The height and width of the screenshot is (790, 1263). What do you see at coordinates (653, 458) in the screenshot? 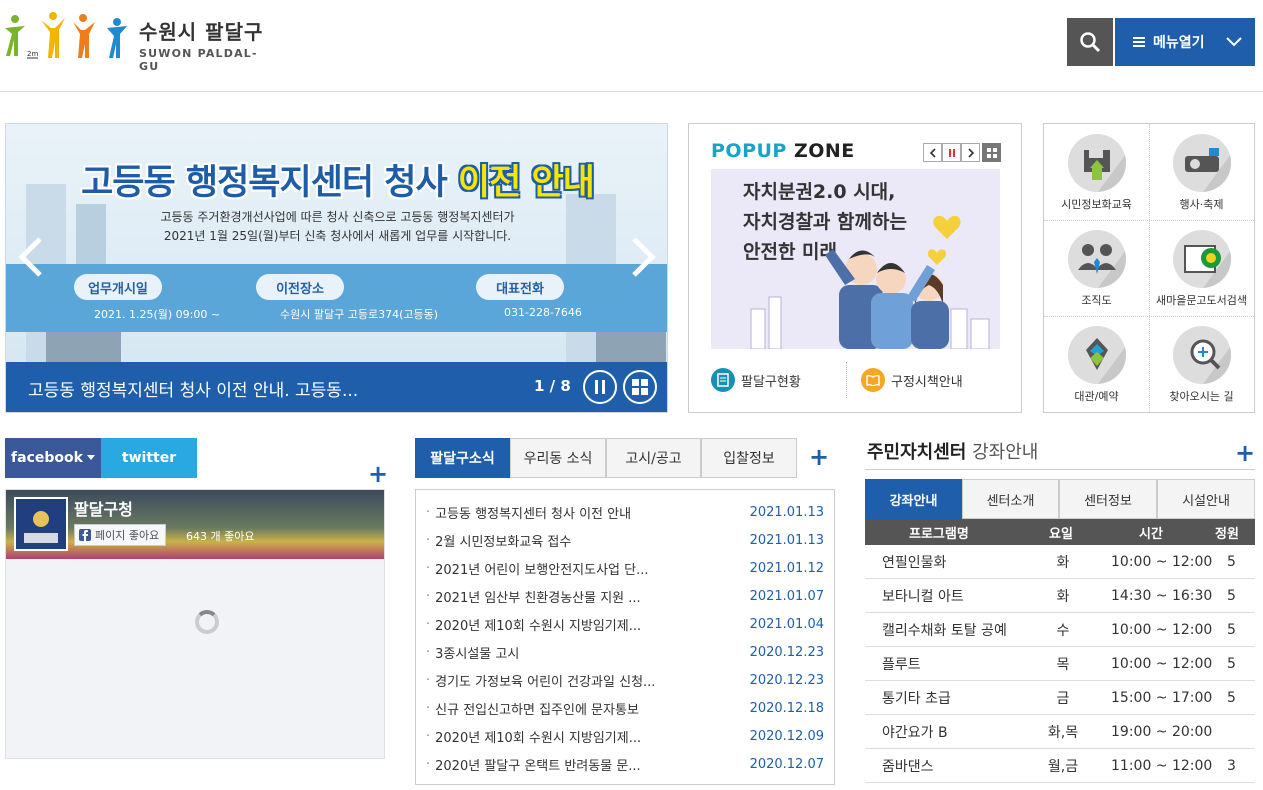
I see `tab-notices: 고시/공고` at bounding box center [653, 458].